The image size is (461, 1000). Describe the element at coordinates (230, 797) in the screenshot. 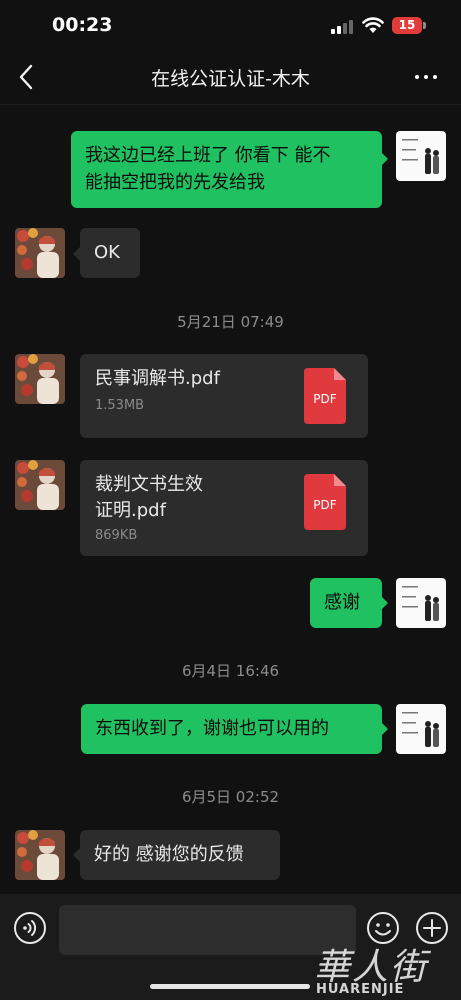

I see `timestamp: 6月5日 02:52` at that location.